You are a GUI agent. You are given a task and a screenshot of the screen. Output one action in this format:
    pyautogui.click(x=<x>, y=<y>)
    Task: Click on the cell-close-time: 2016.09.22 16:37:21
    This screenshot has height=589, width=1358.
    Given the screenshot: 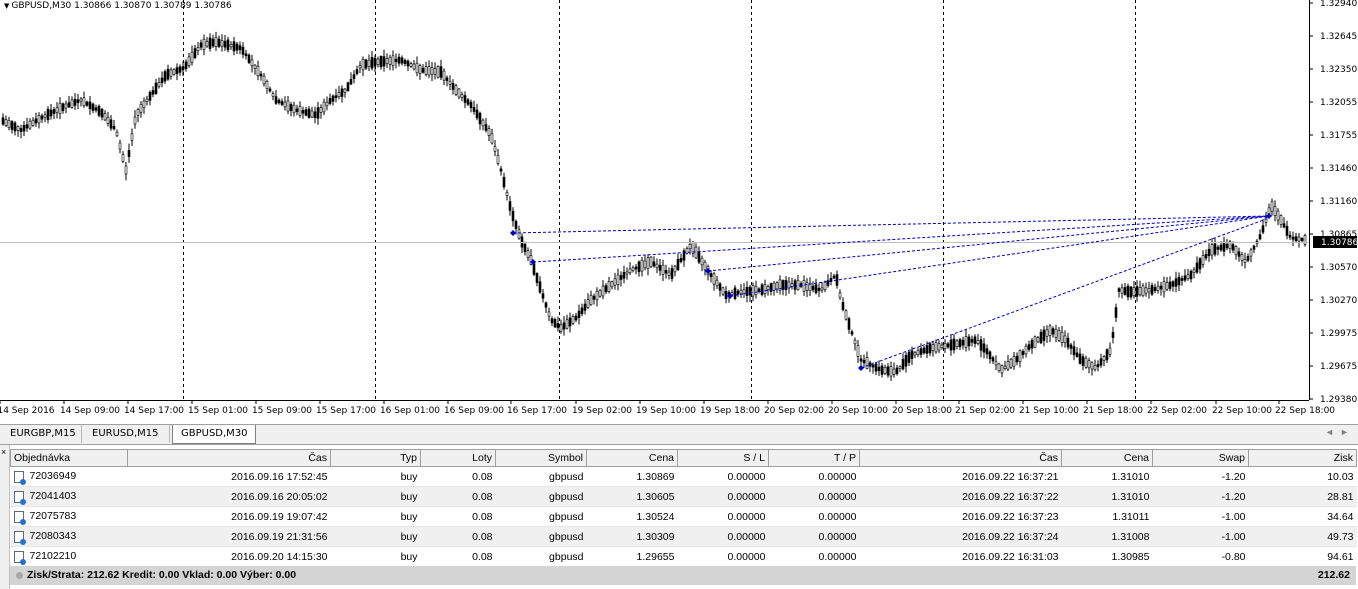 What is the action you would take?
    pyautogui.click(x=960, y=476)
    